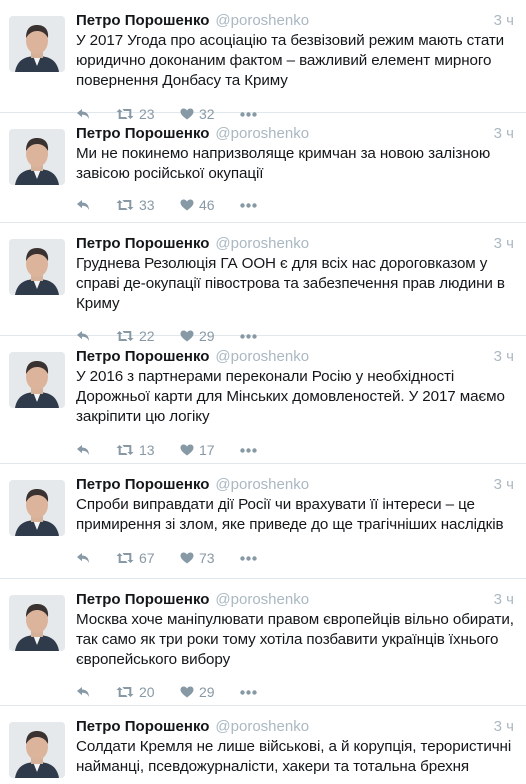 Image resolution: width=526 pixels, height=784 pixels. I want to click on retweet-button: 33, so click(148, 205).